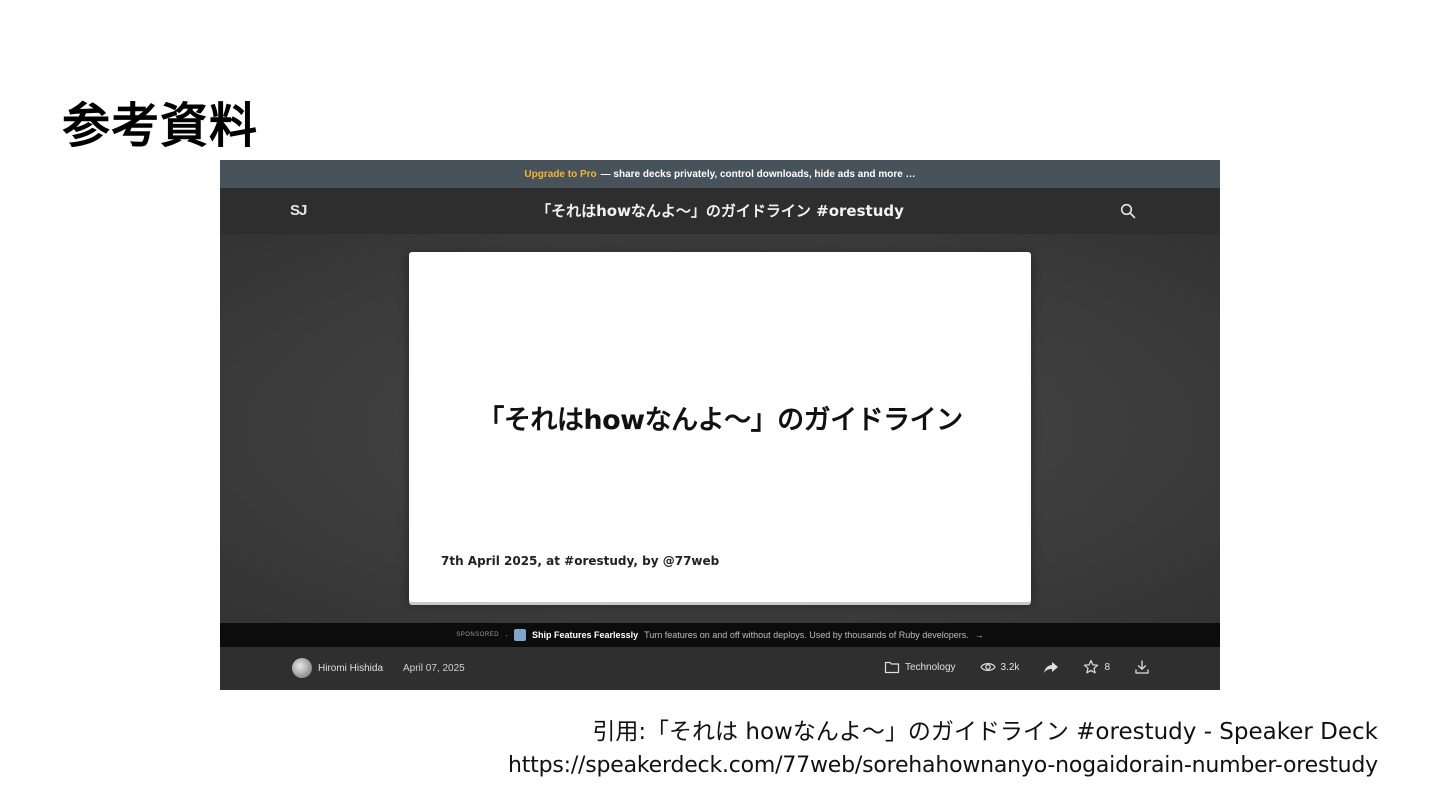  I want to click on star-icon, so click(1091, 666).